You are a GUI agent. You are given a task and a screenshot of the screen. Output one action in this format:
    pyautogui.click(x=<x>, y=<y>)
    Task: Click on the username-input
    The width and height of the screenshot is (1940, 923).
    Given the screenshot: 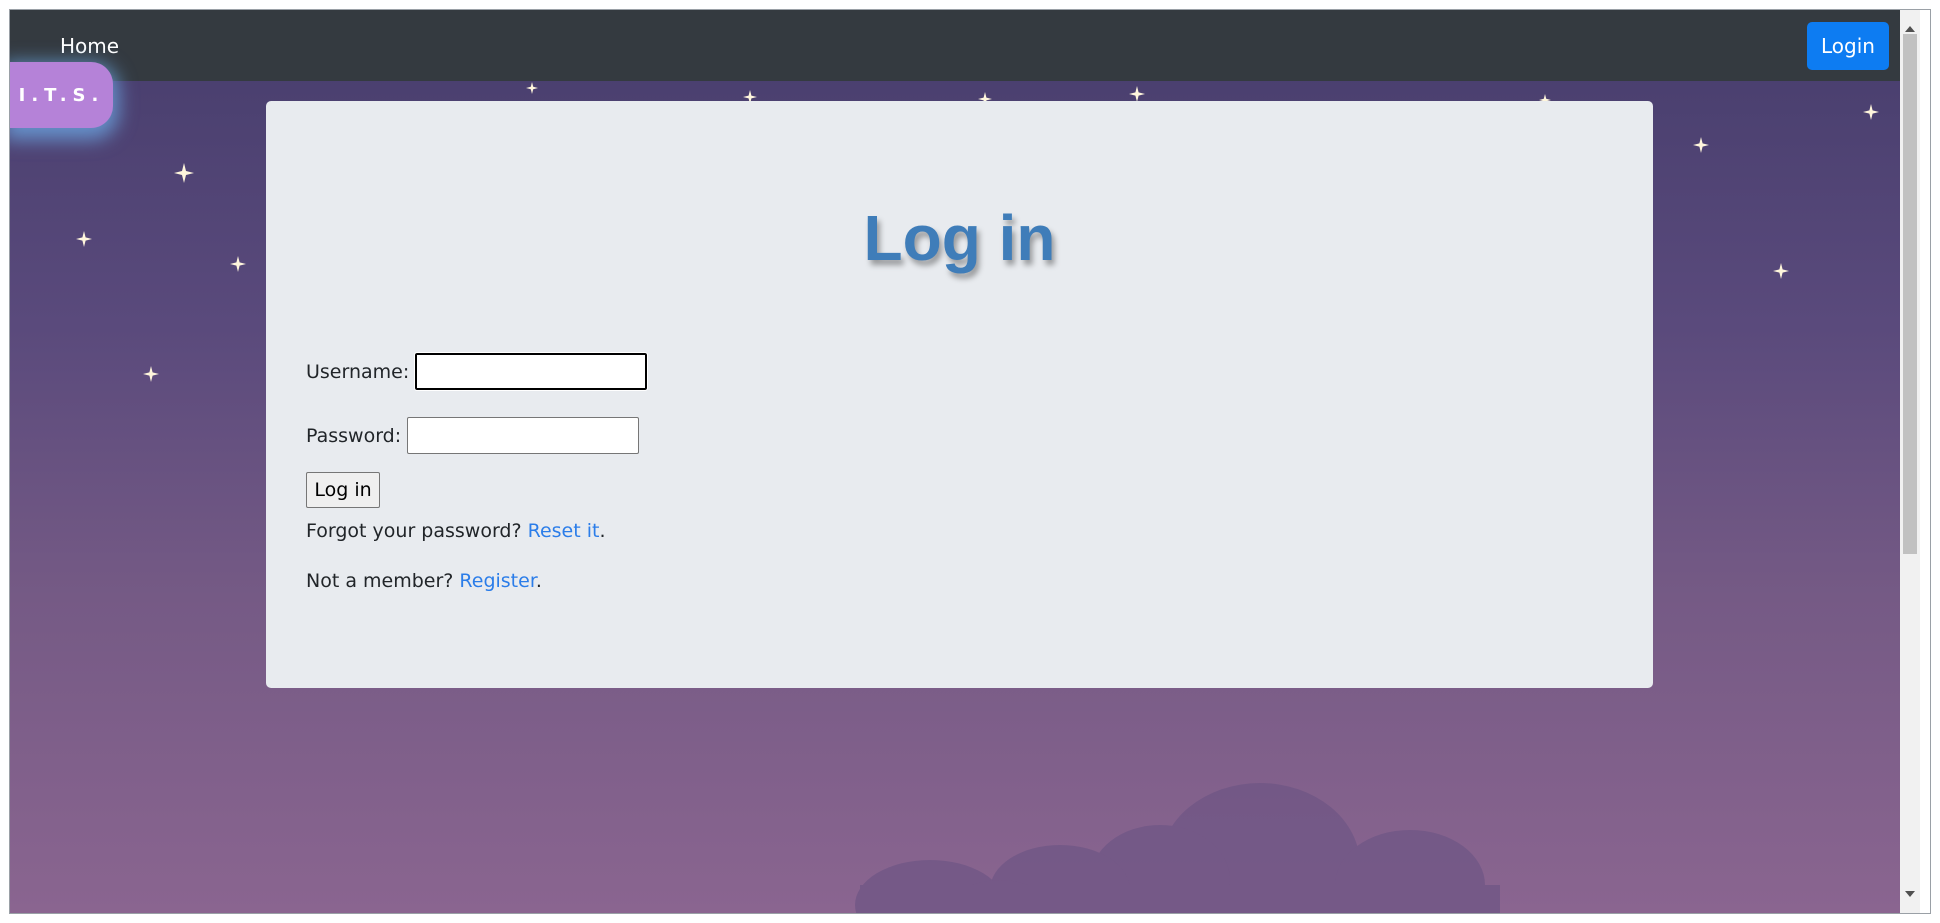 What is the action you would take?
    pyautogui.click(x=531, y=371)
    